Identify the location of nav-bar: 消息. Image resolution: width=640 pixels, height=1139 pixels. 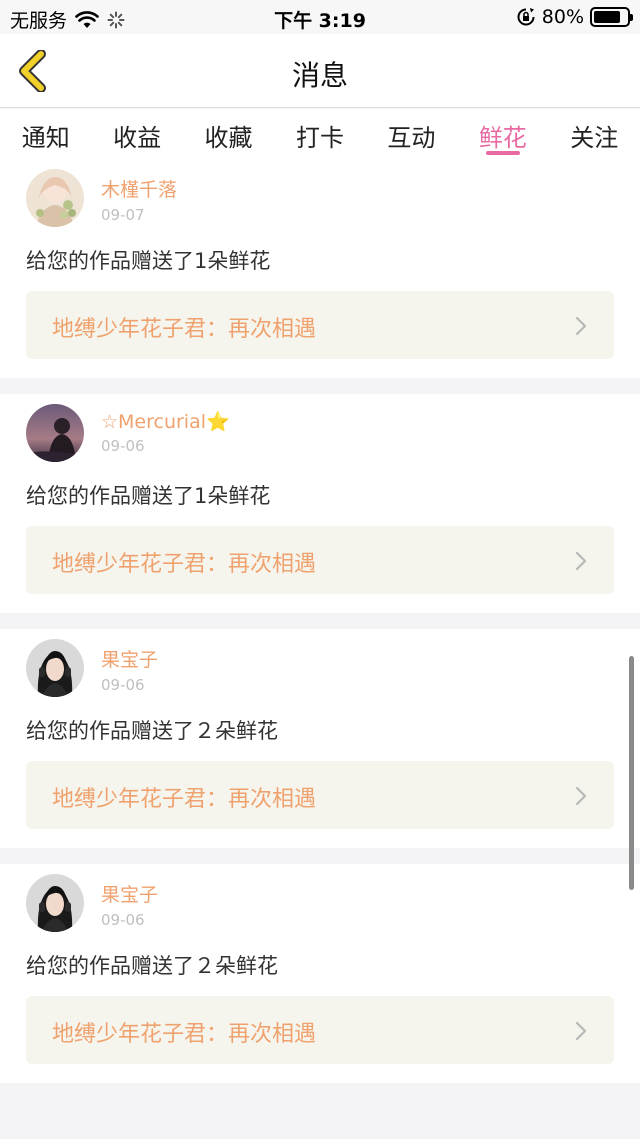
(320, 71).